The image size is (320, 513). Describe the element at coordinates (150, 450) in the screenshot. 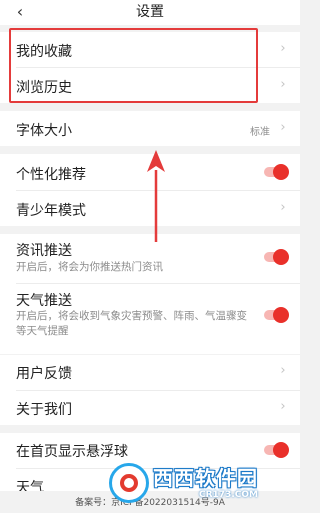

I see `float-ball-row: 在首页显示悬浮球` at that location.